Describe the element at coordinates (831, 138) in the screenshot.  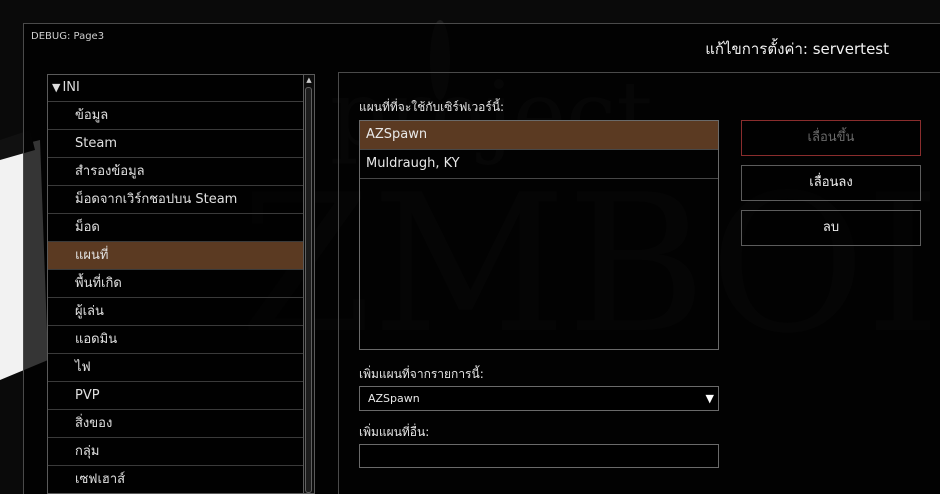
I see `move-up-button: เลื่อนขึ้น` at that location.